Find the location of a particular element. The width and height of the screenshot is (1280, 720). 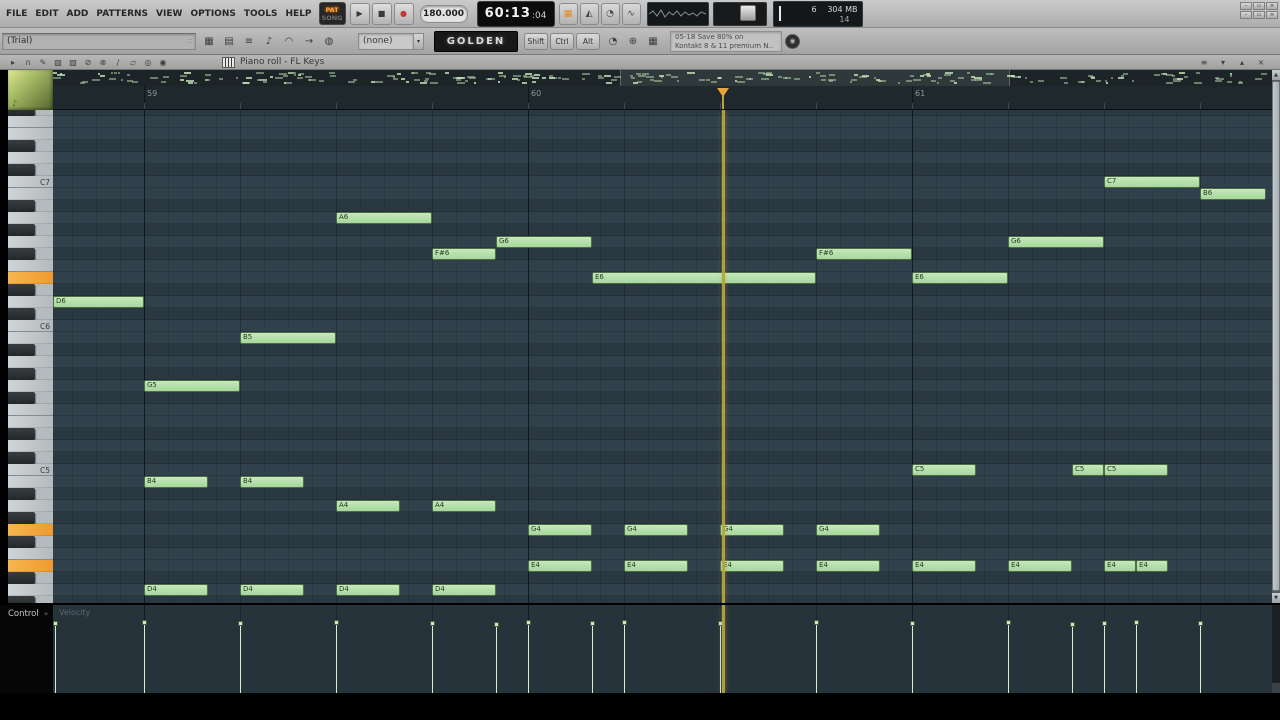

piano-key-g5 is located at coordinates (30, 386).